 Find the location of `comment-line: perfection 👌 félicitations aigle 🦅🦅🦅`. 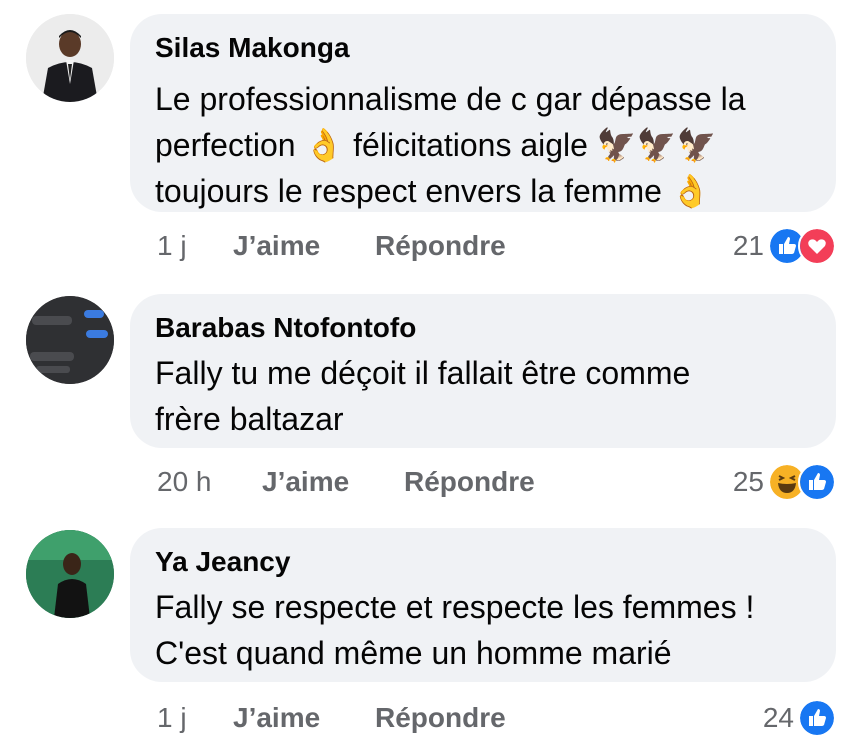

comment-line: perfection 👌 félicitations aigle 🦅🦅🦅 is located at coordinates (436, 145).